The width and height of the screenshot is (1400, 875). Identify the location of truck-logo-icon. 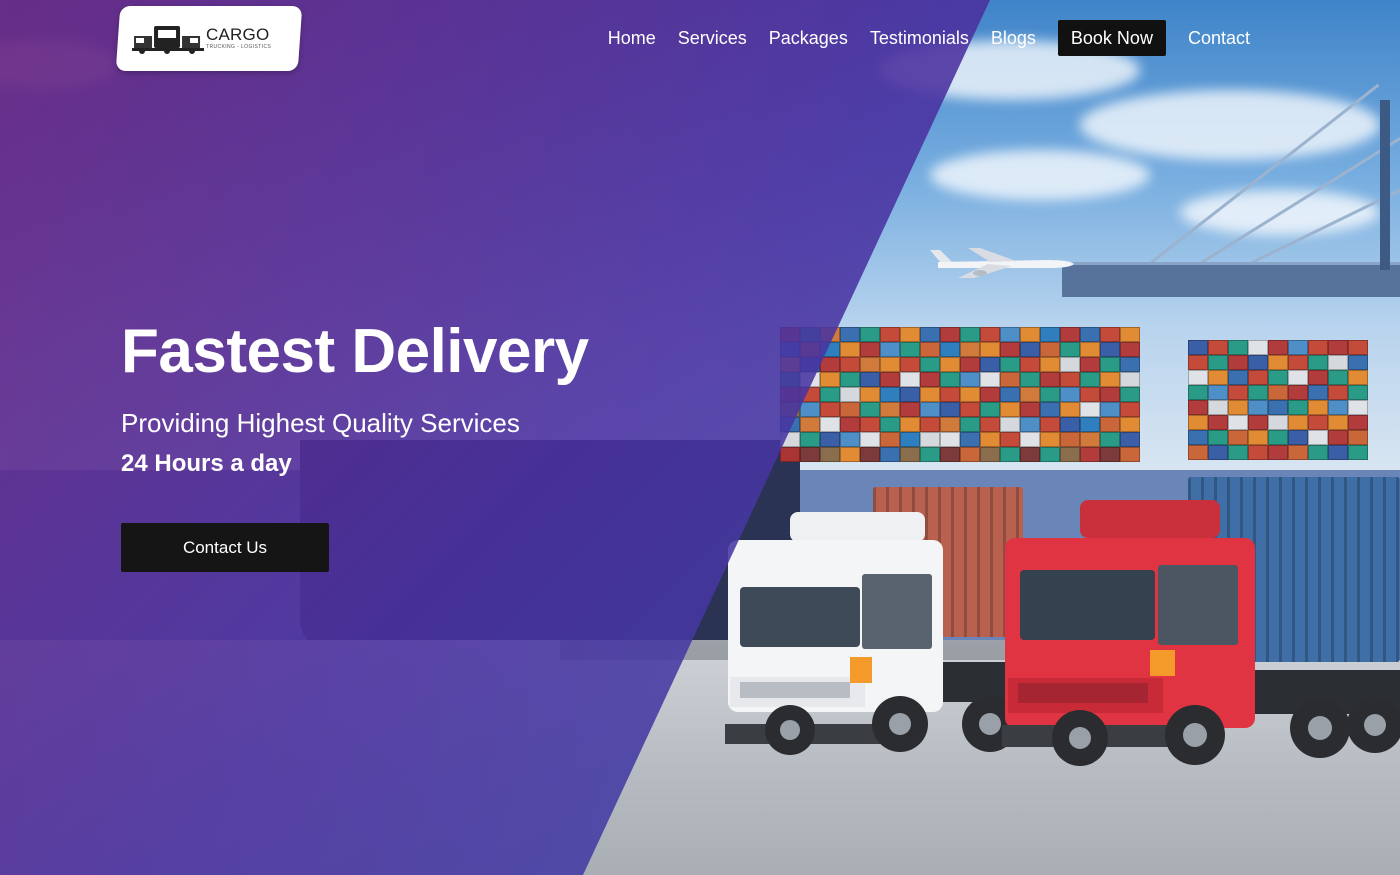
(168, 40).